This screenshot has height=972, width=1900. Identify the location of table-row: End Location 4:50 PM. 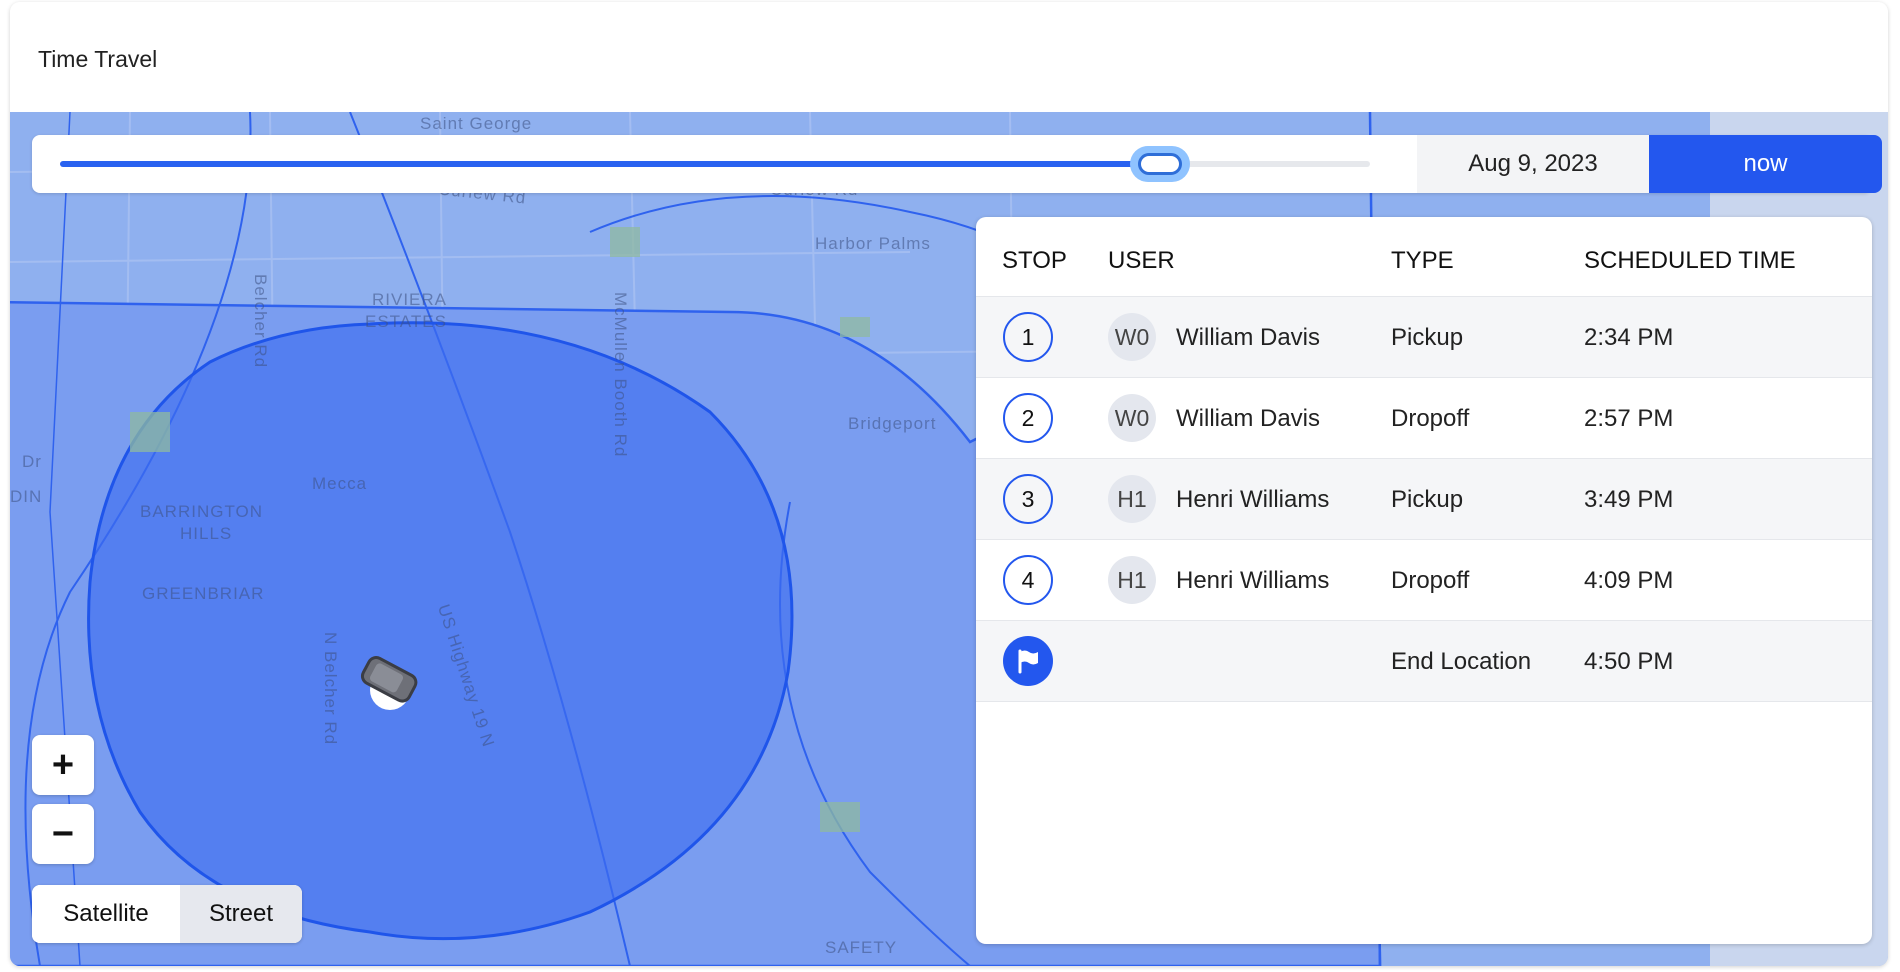
(1424, 661).